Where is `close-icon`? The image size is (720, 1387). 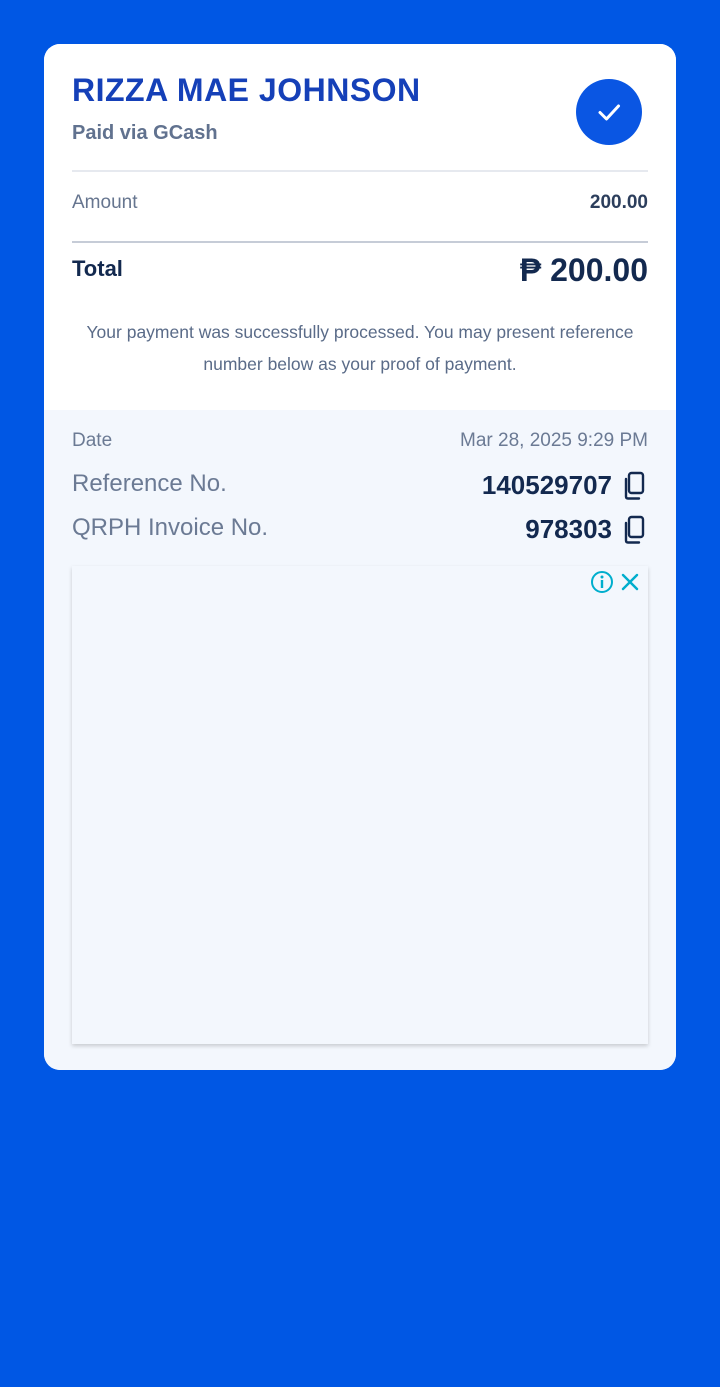 close-icon is located at coordinates (630, 582).